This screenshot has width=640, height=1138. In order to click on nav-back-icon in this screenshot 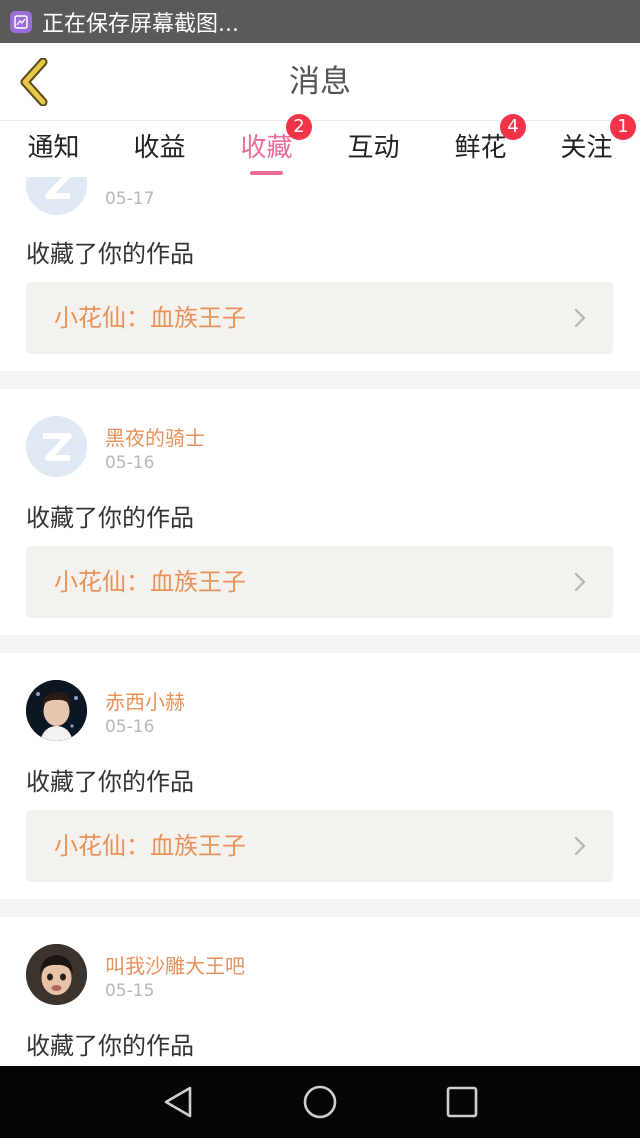, I will do `click(178, 1102)`.